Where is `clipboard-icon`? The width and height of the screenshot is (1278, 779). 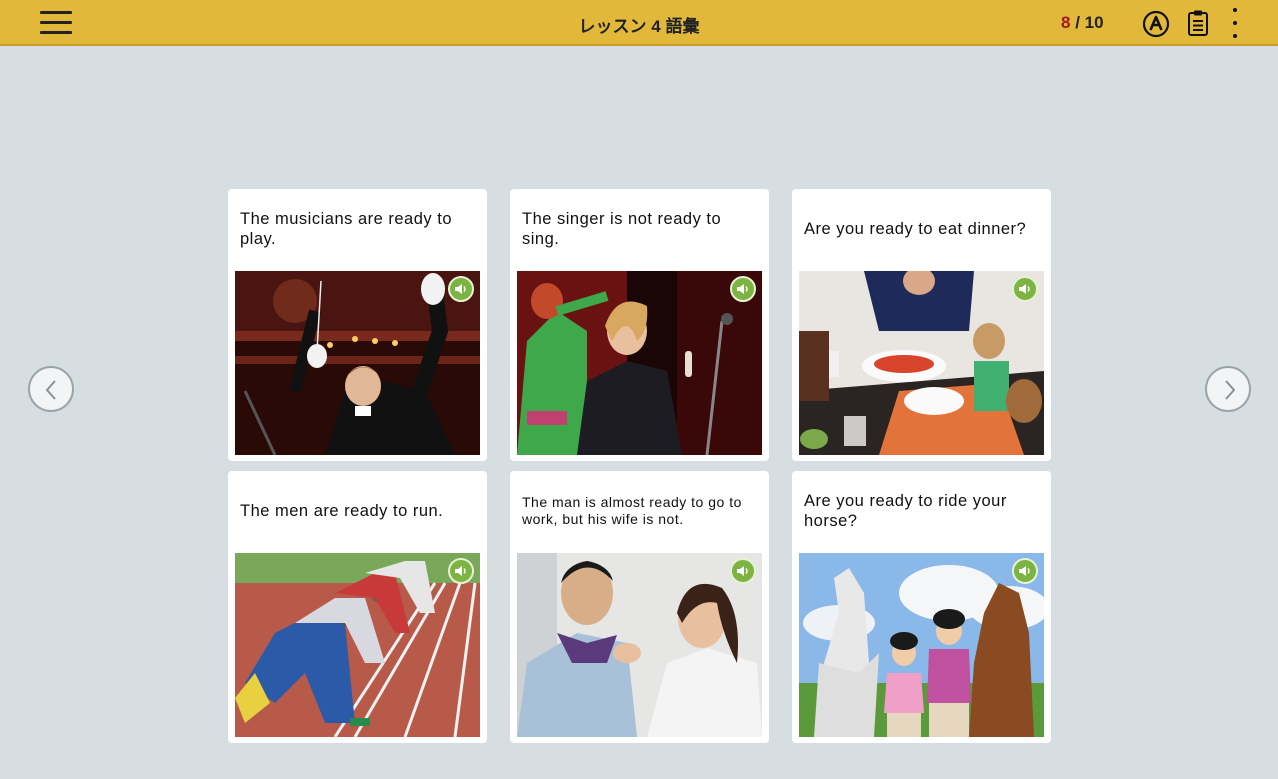
clipboard-icon is located at coordinates (1198, 23).